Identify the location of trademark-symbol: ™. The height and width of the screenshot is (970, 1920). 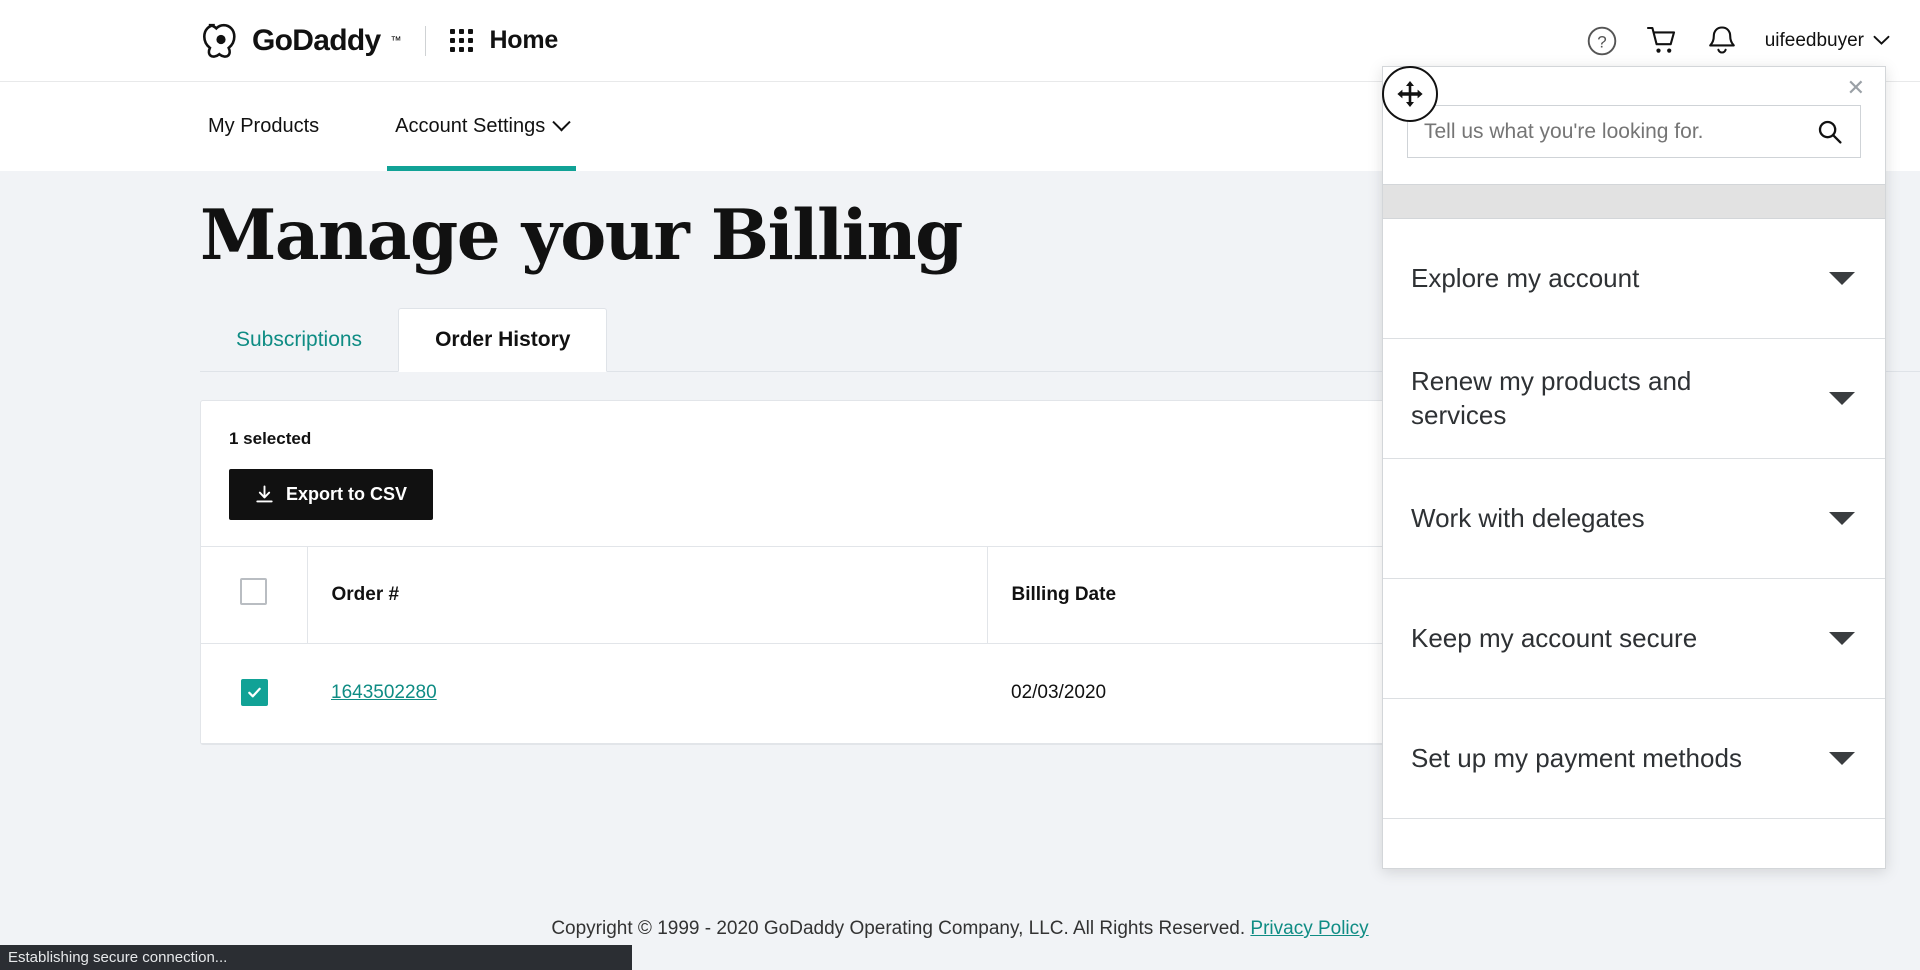
(396, 40).